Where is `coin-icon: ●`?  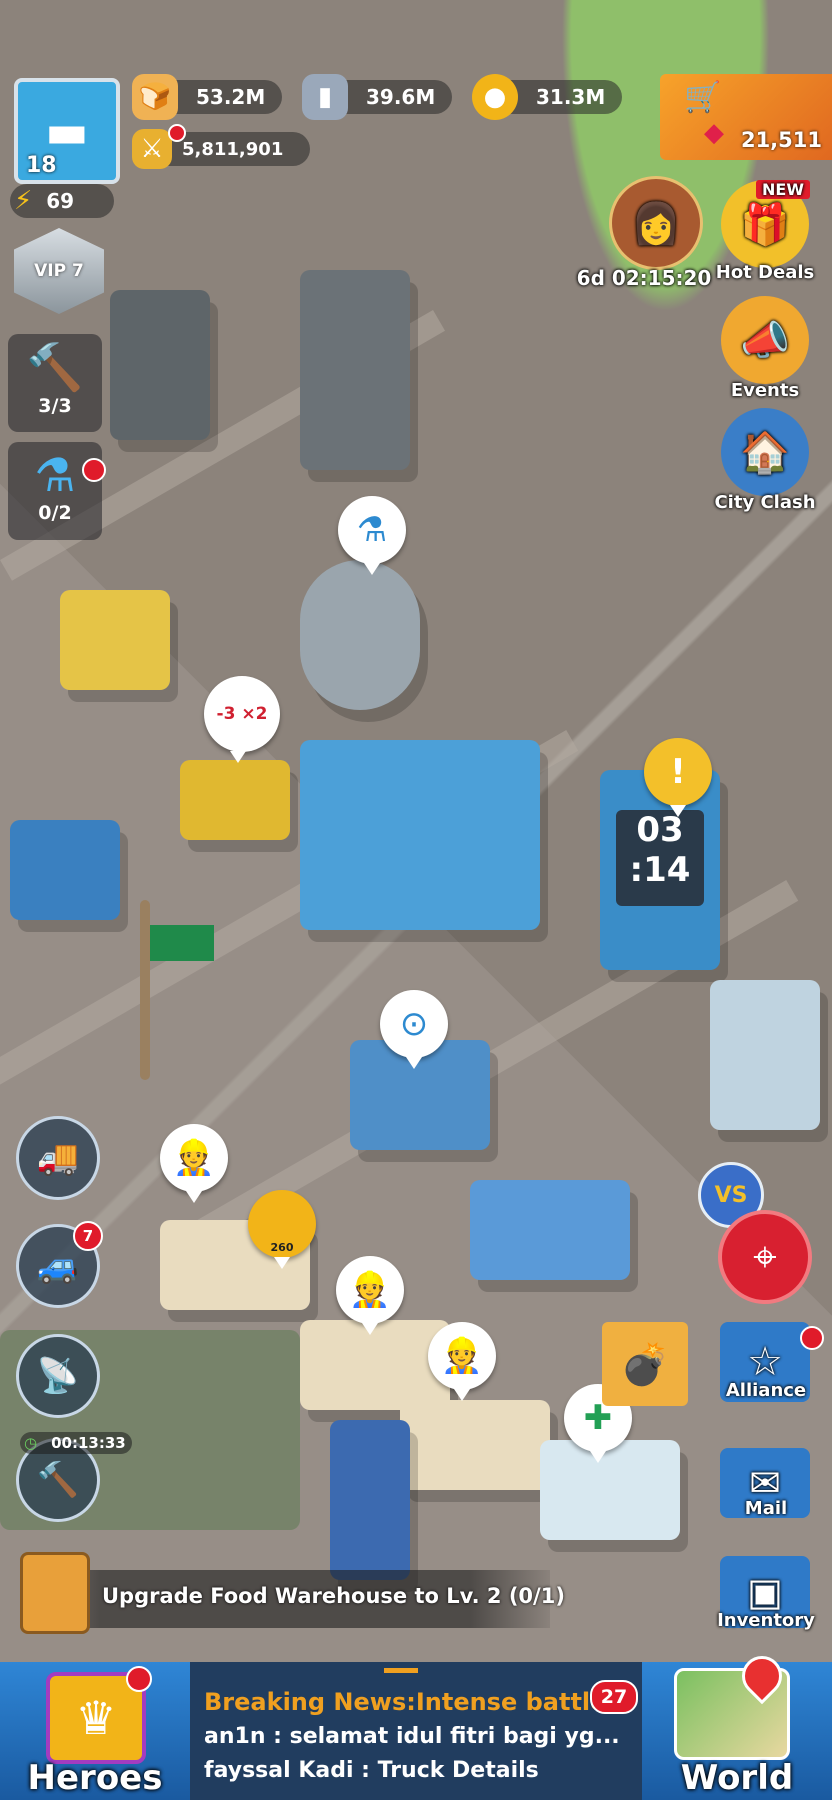
coin-icon: ● is located at coordinates (495, 97).